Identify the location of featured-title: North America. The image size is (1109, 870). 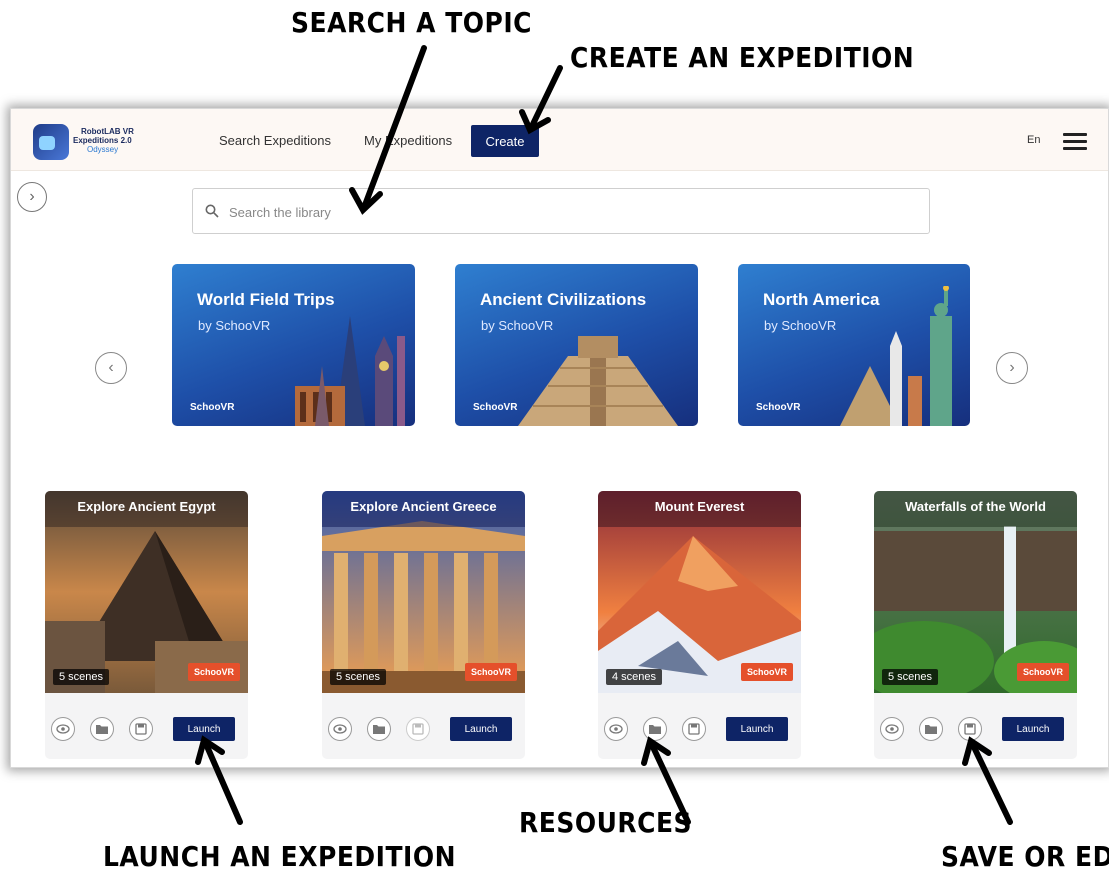
(821, 299).